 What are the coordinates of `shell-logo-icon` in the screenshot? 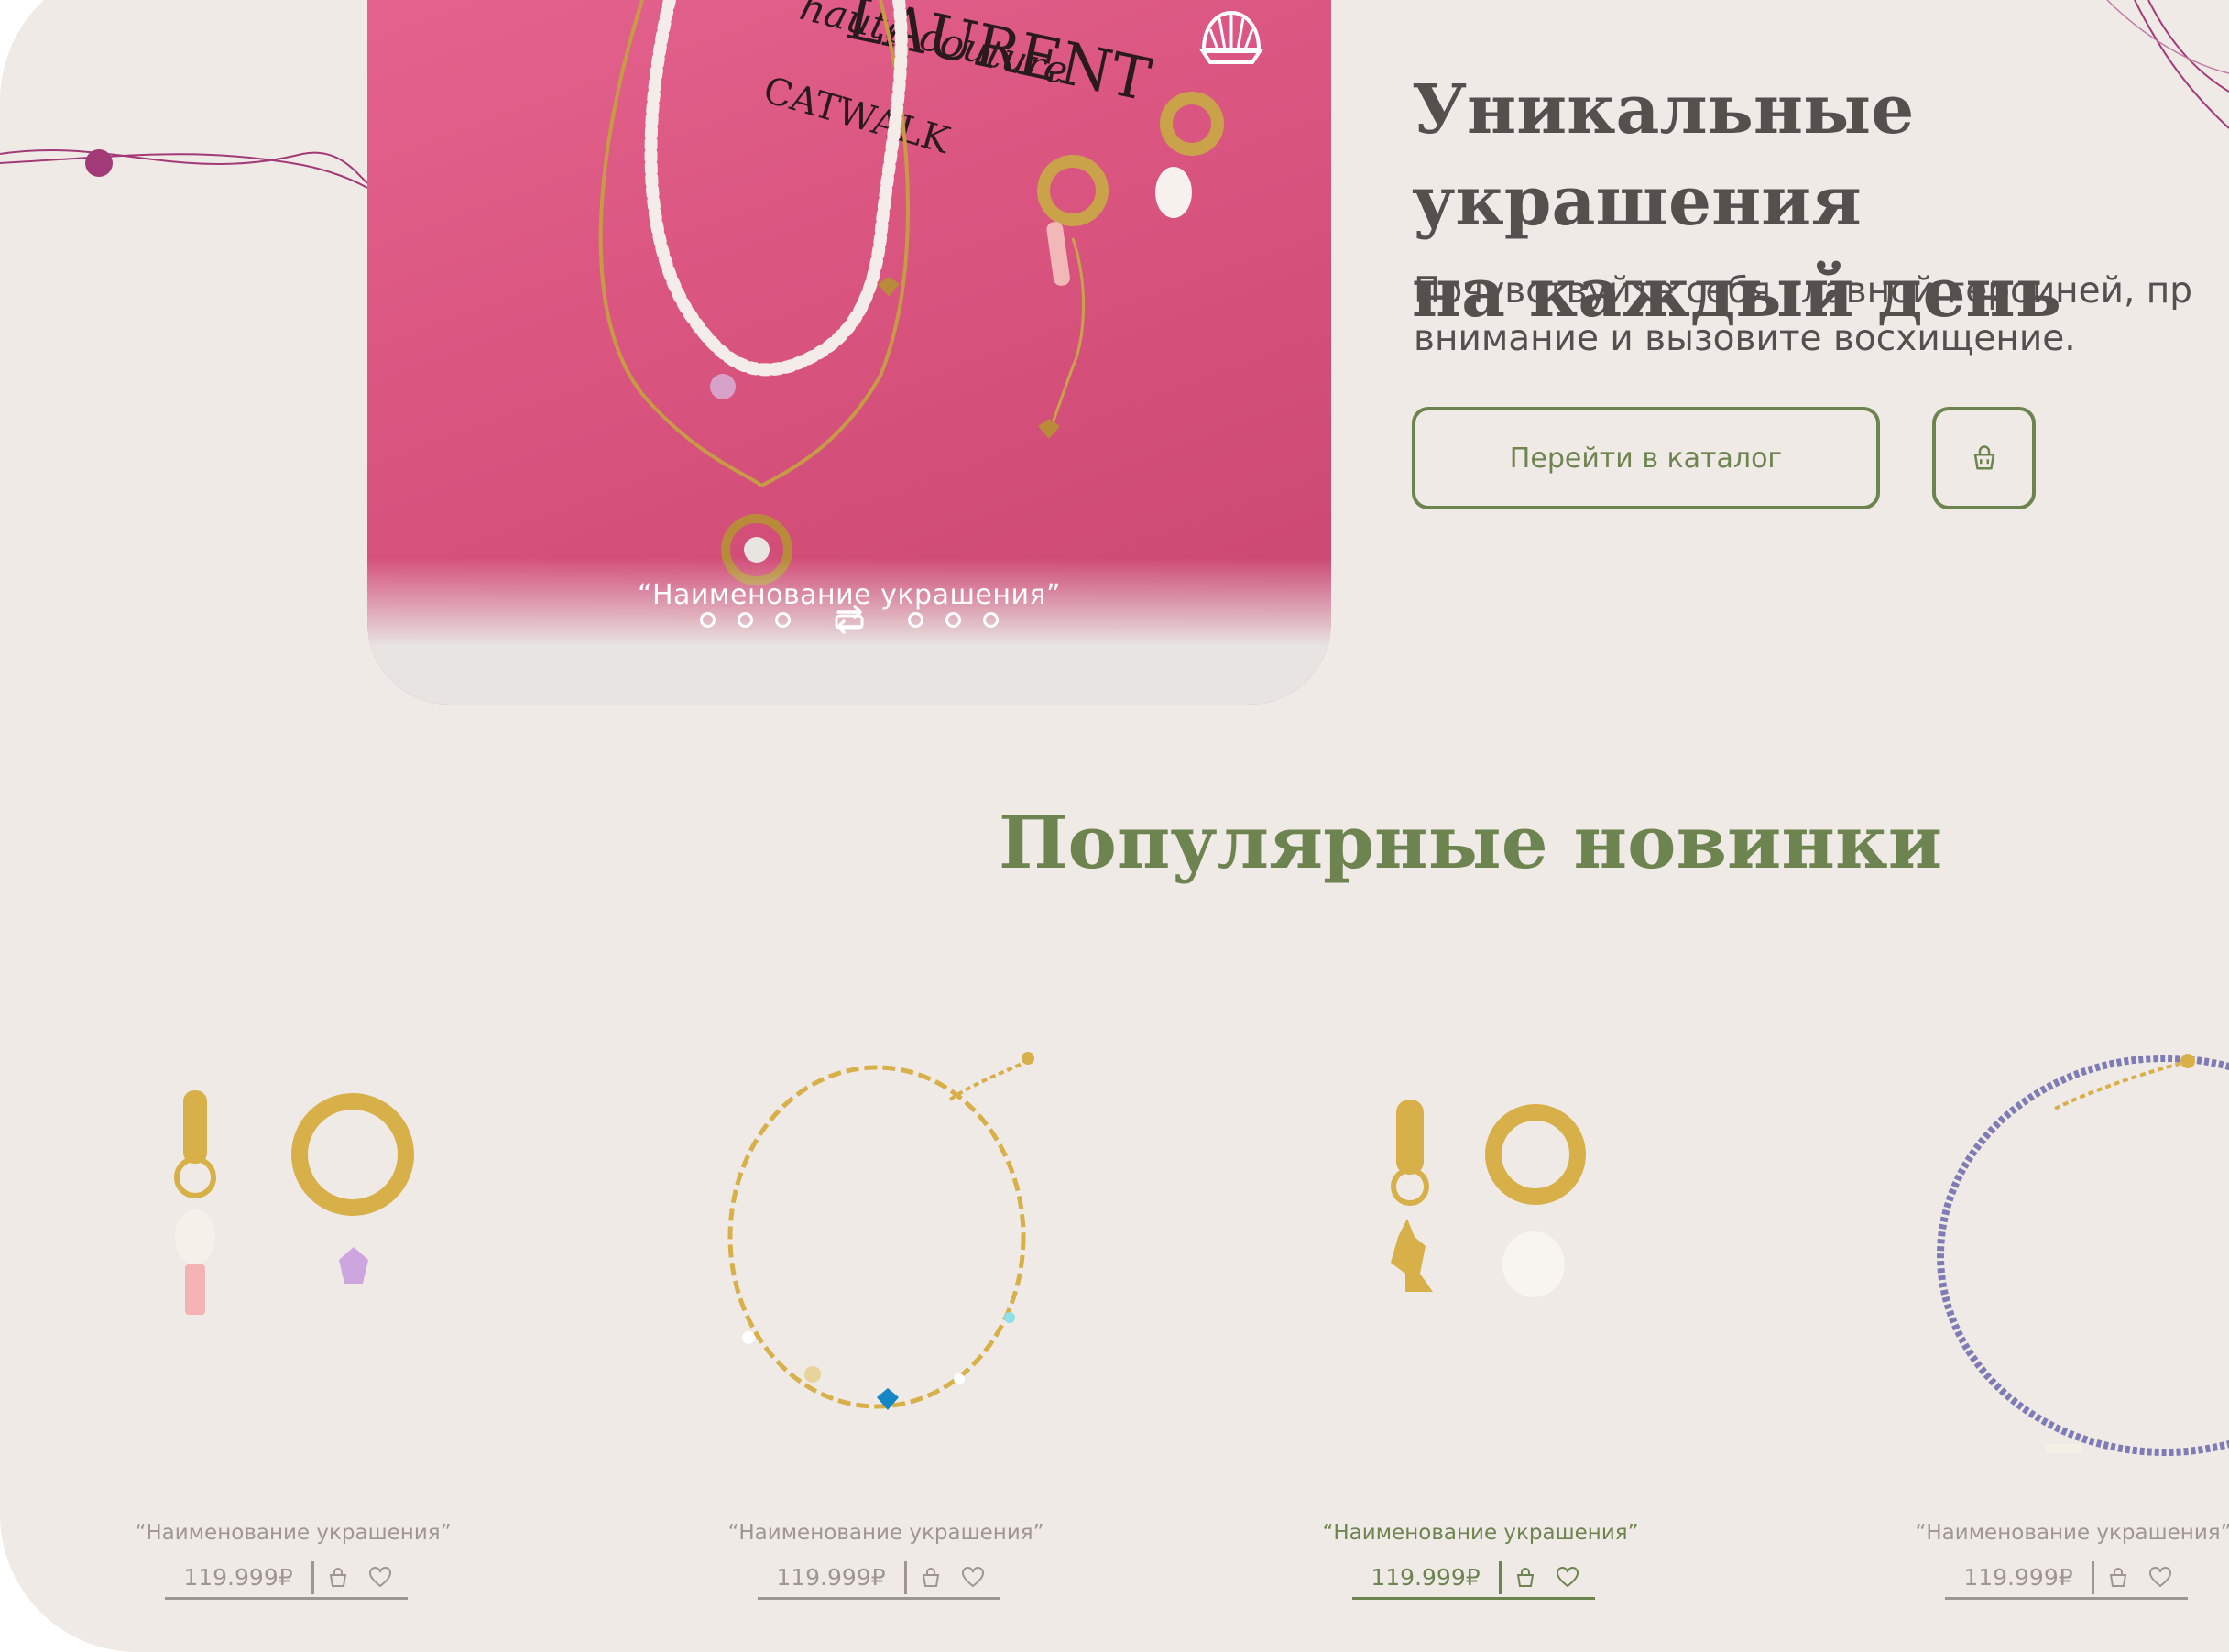 It's located at (1231, 37).